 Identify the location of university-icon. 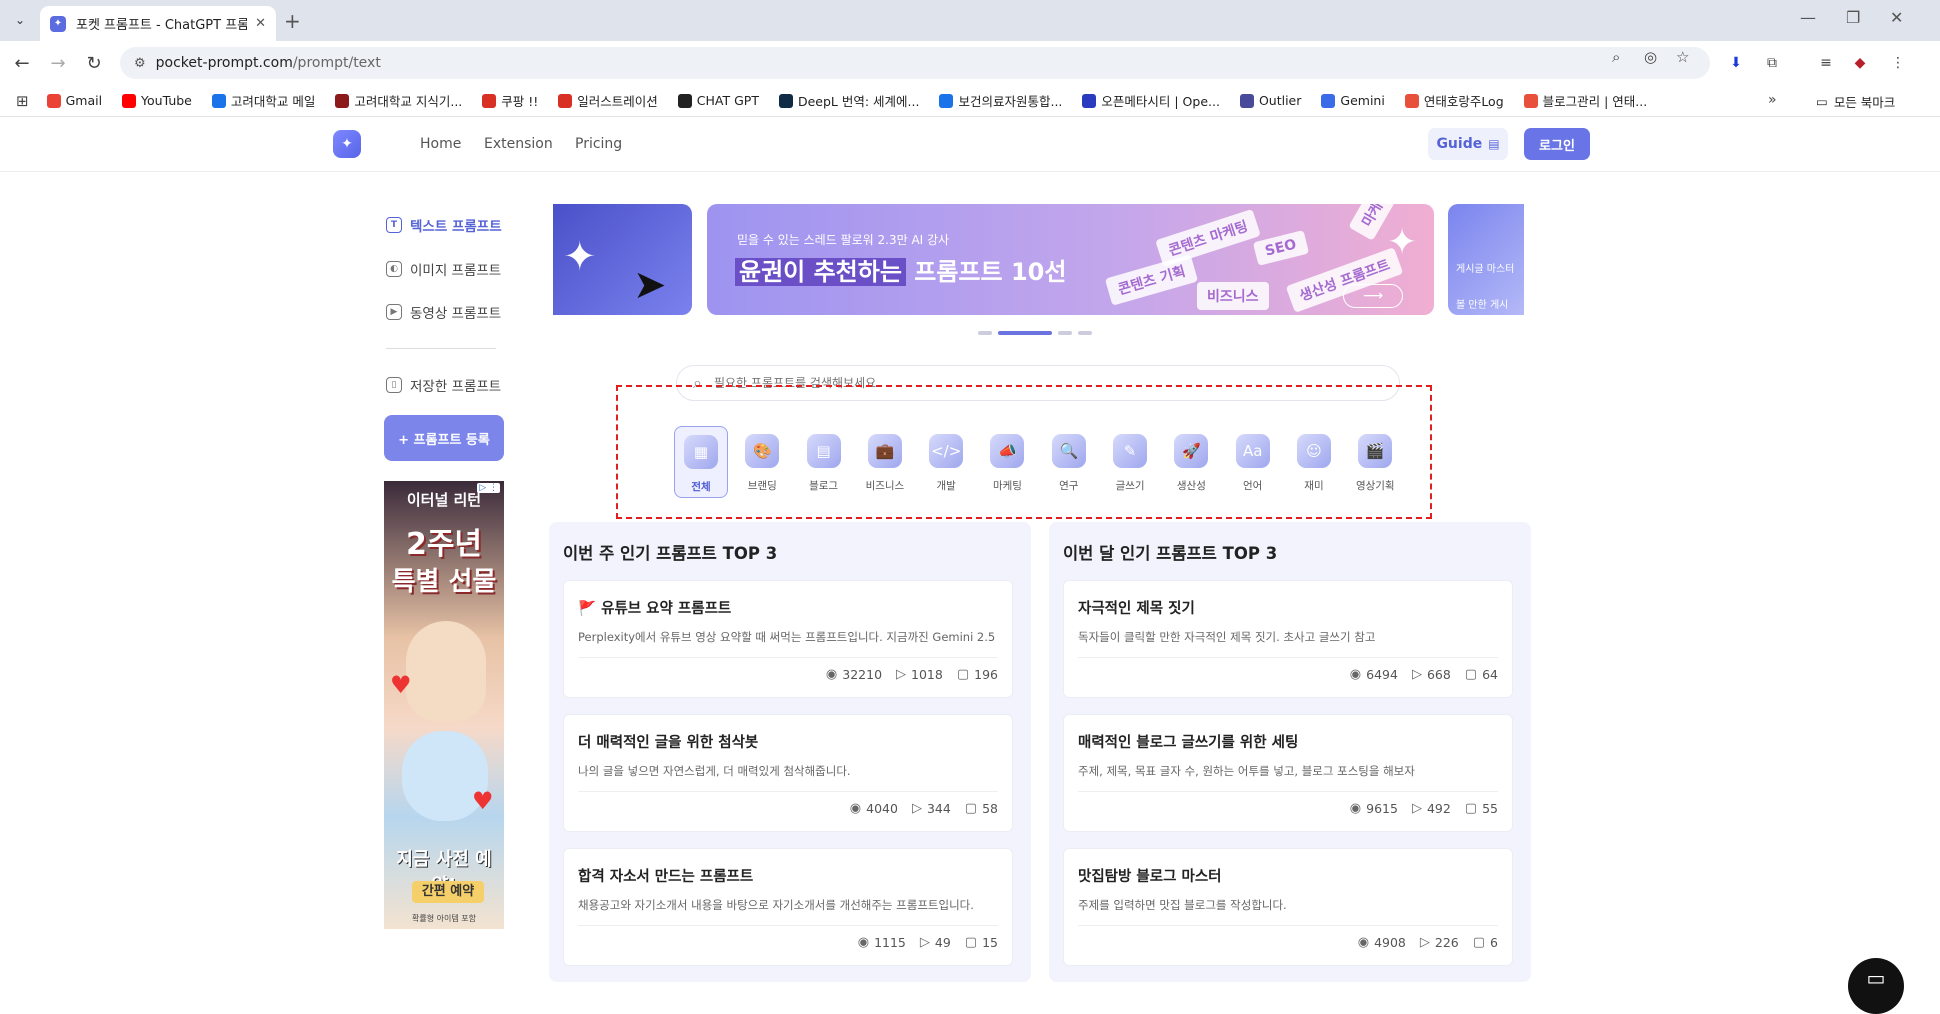
(342, 100).